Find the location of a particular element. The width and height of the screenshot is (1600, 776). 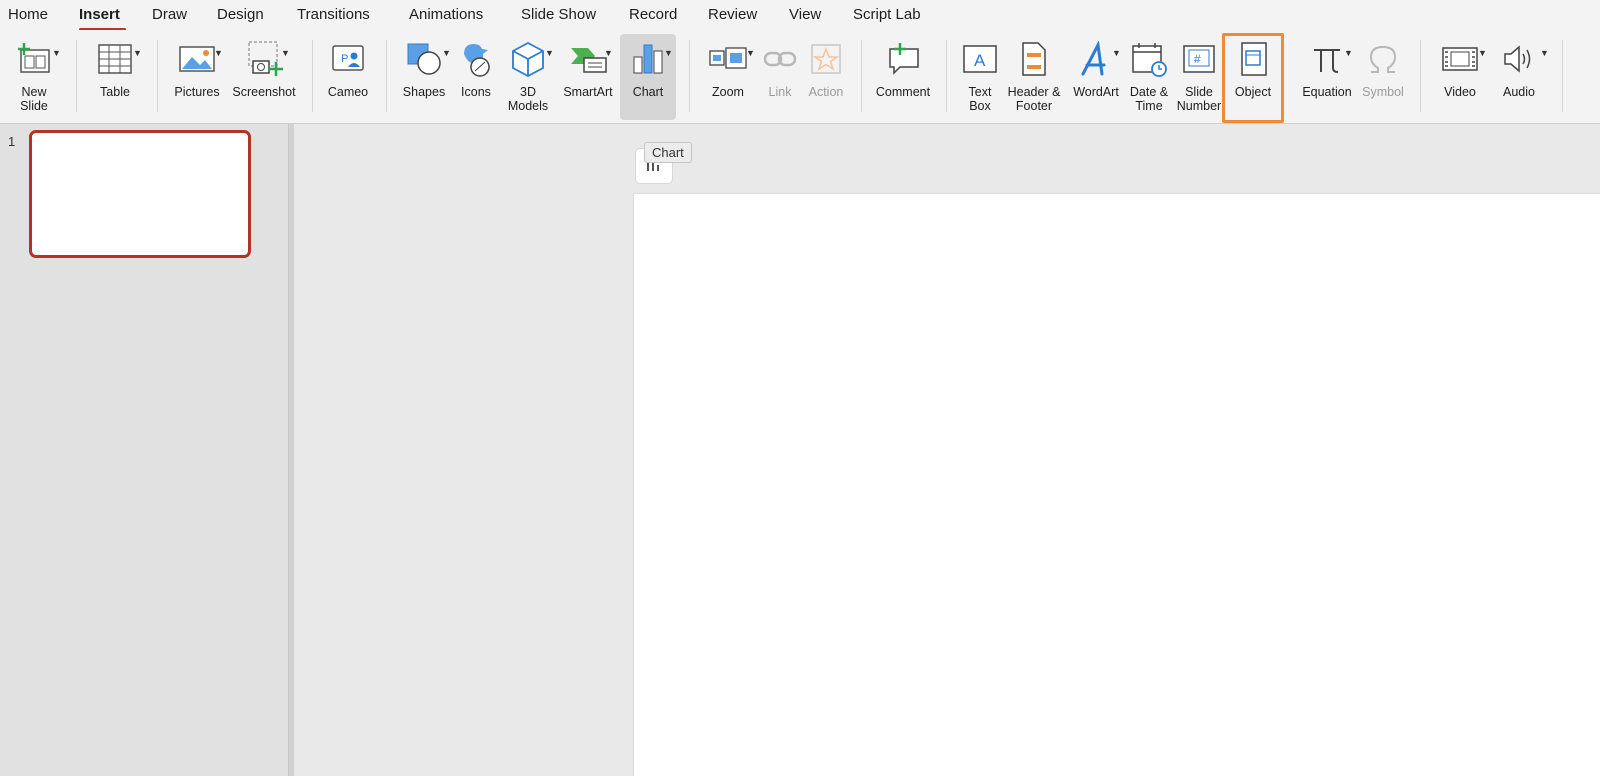

tab-animations: Animations is located at coordinates (446, 14).